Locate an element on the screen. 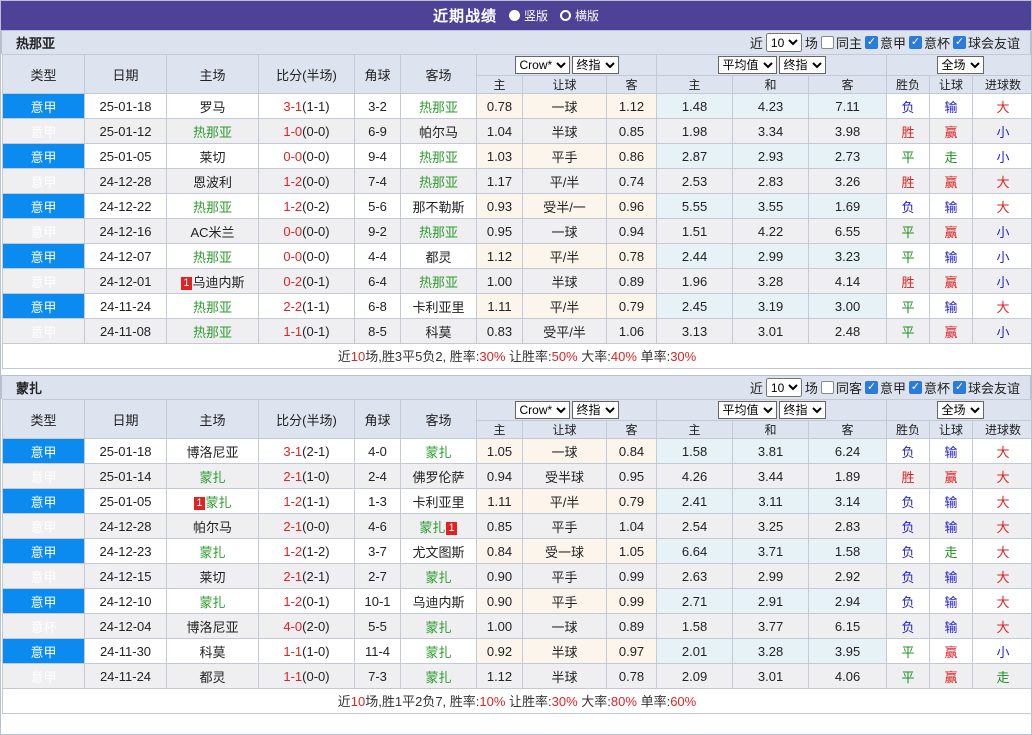 This screenshot has height=735, width=1032. team-label: 科莫 is located at coordinates (212, 652).